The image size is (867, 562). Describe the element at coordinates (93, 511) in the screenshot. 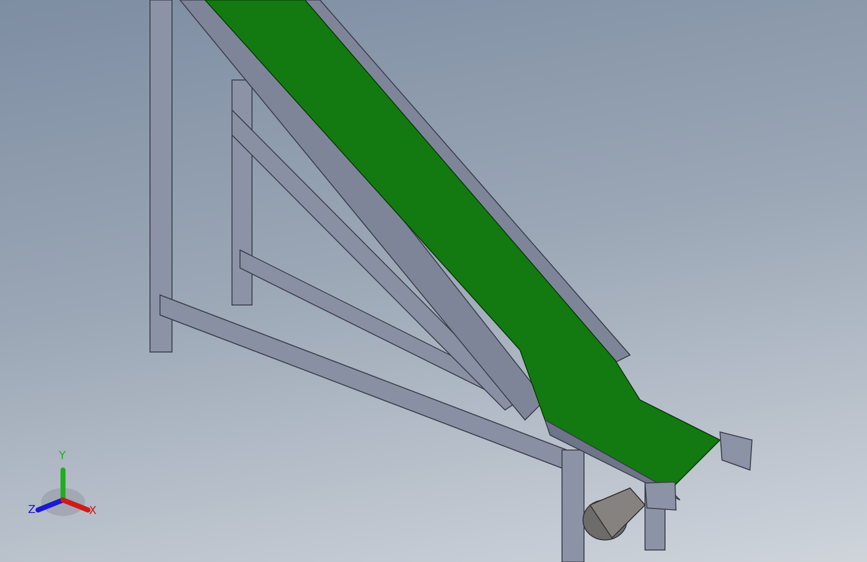

I see `axis-label: X` at that location.